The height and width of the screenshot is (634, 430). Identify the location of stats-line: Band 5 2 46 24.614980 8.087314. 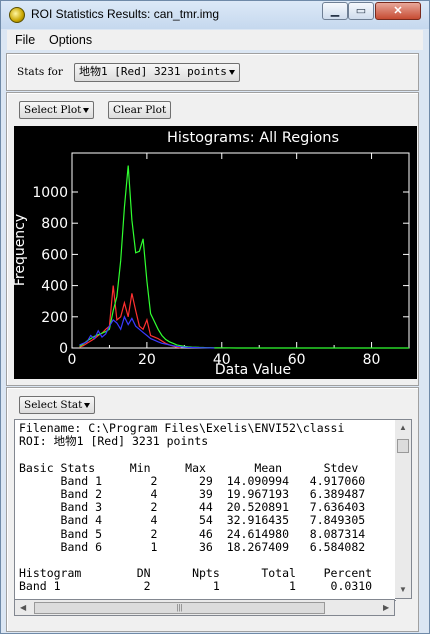
(192, 533).